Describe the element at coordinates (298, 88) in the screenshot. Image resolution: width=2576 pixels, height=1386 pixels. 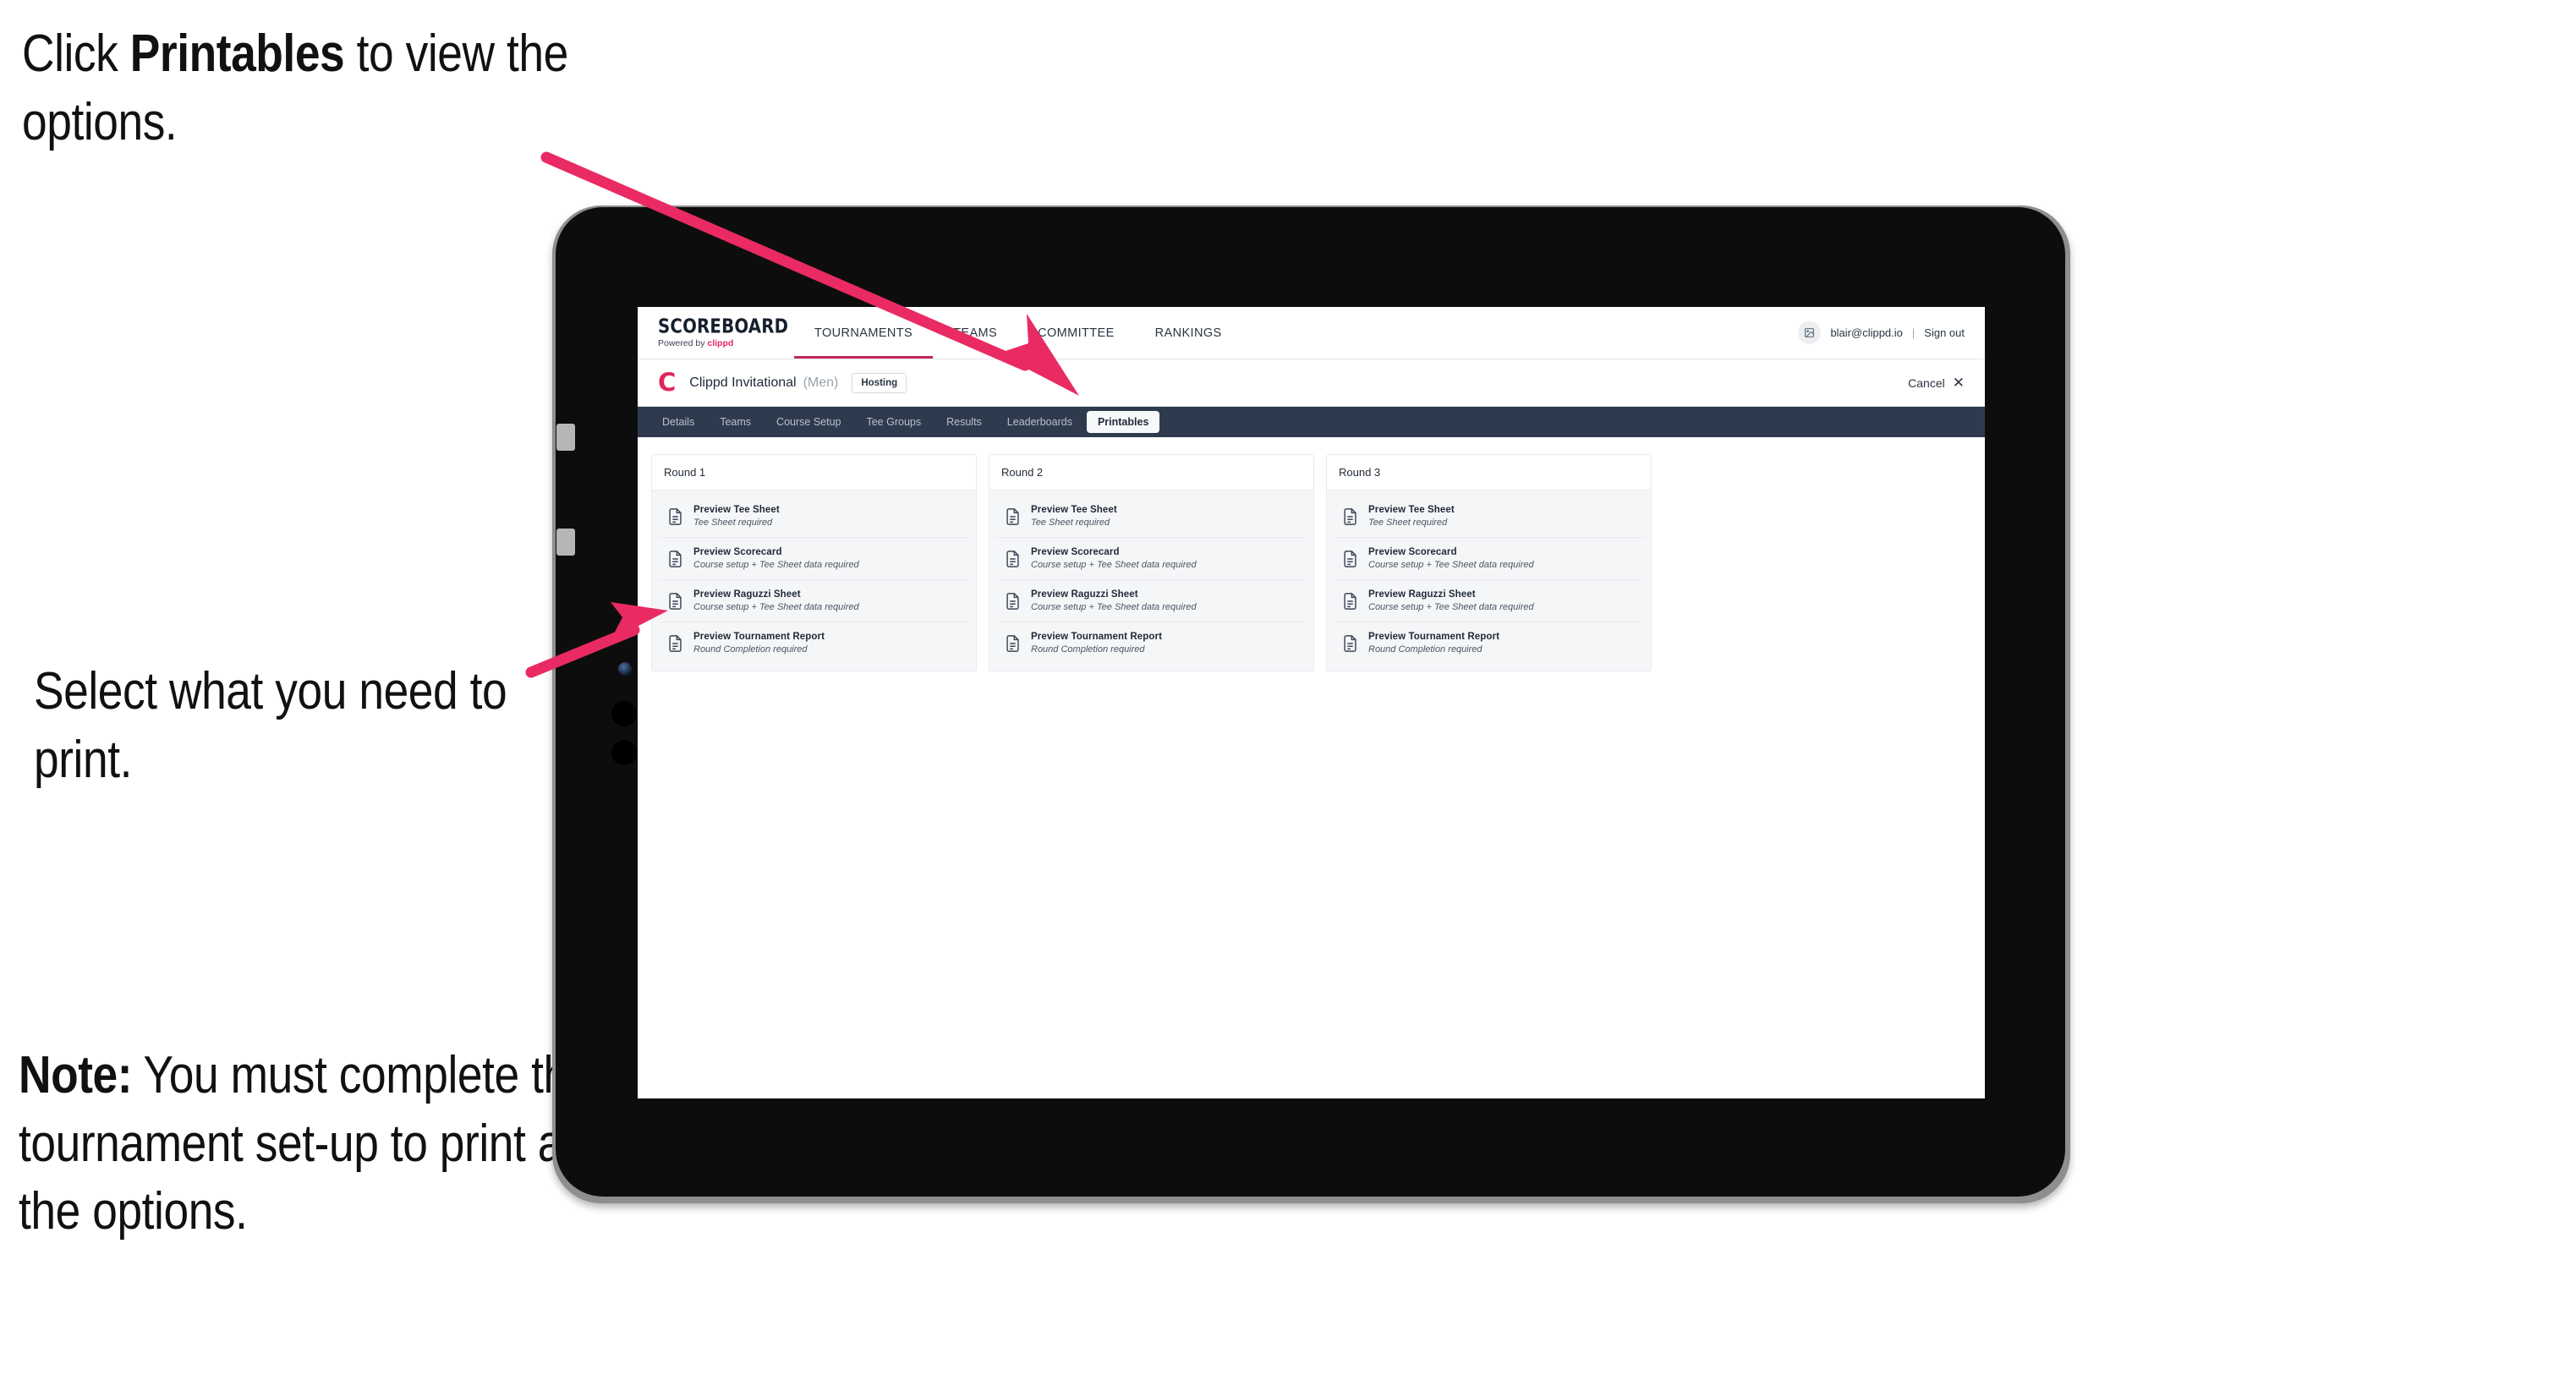
I see `annotation-click-printables: Click Printables to view the options.` at that location.